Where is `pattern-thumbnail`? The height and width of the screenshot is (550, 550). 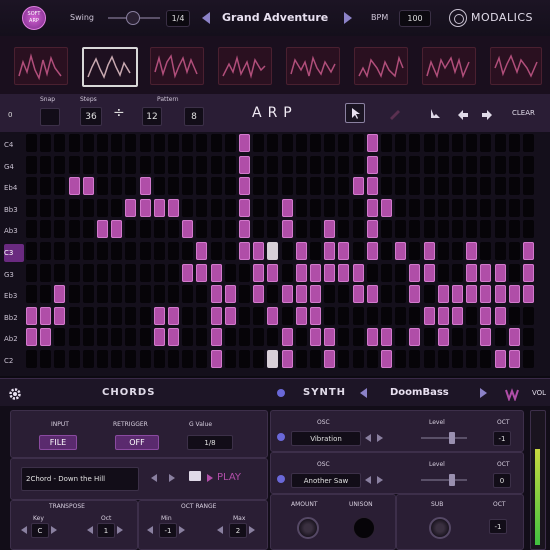
pattern-thumbnail is located at coordinates (449, 66).